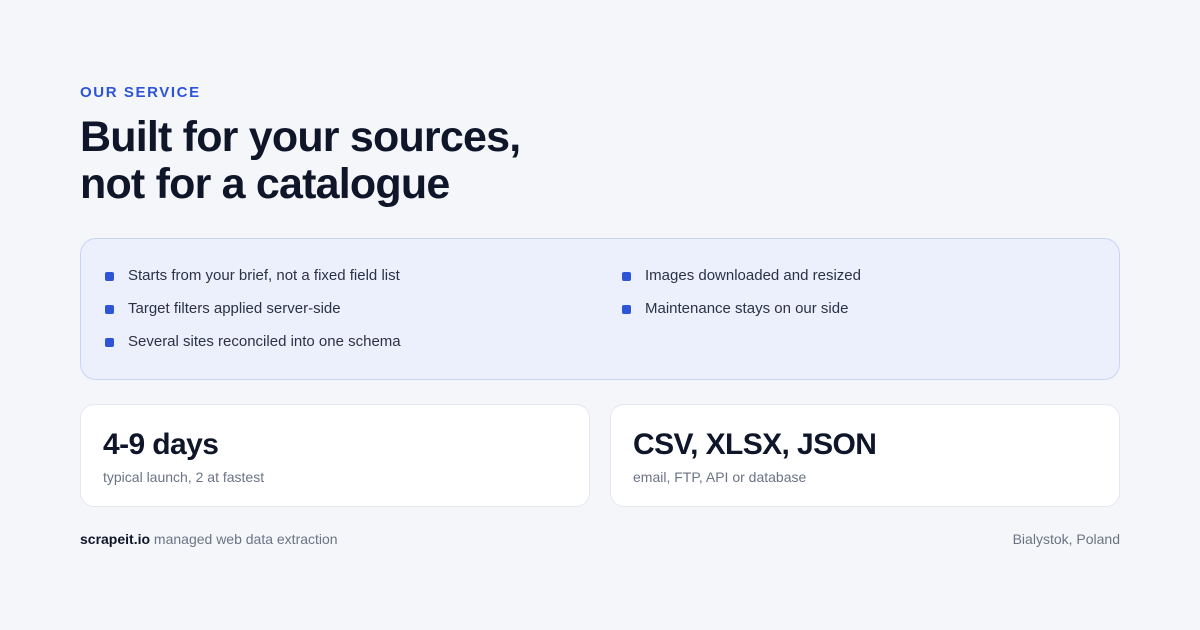  I want to click on stat-value: CSV, XLSX, JSON, so click(755, 444).